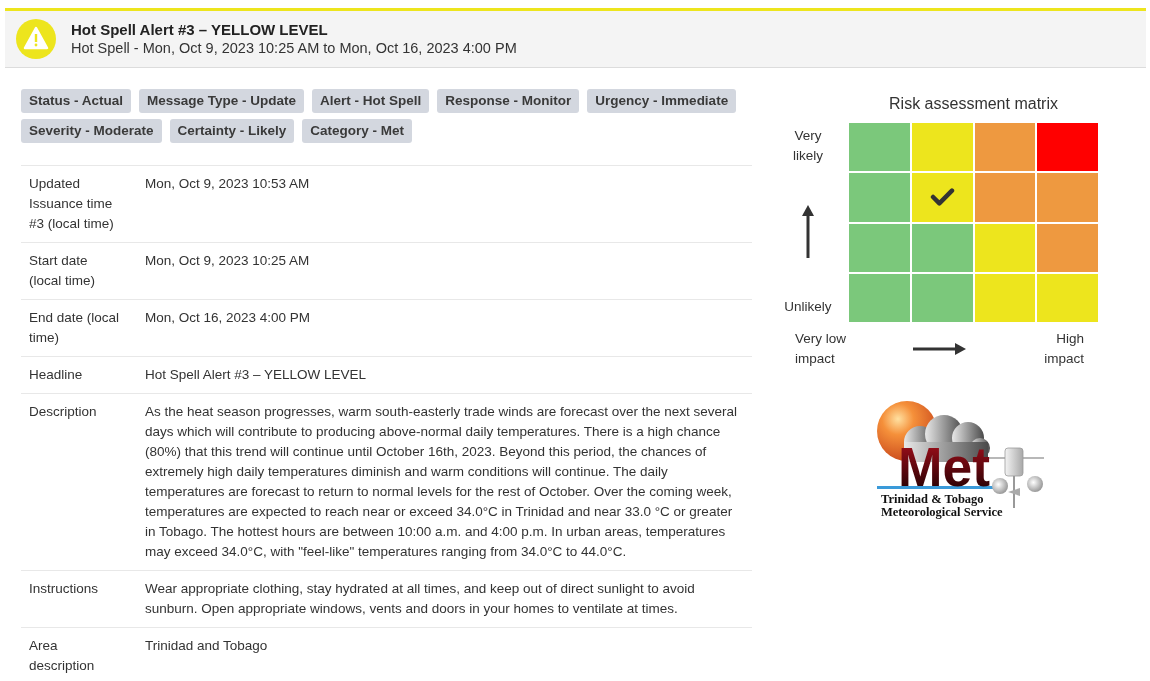 Image resolution: width=1150 pixels, height=681 pixels. I want to click on detail-value: As the heat season progresses, warm south-easterly trade winds are forecast over the next several days which will contribute to producing above-normal daily temperatures. There is a high chance (80%) that this trend will continue until October 16th, 2023. Beyond this period, the chances of extremely high daily temperatures diminish and warm conditions will continue. The daily temperatures are forecast to return to normal levels for the rest of October. Over the coming week, temperatures are expected to reach near or exceed 34.0°C in Trinidad and near 33.0 °C or greater in Tobago. The hottest hours are between 10:00 a.m. and 4:00 p.m. In urban areas, temperatures may exceed 34.0°C, with "feel-like" temperatures ranging from 34.0°C to 44.0°C., so click(441, 482).